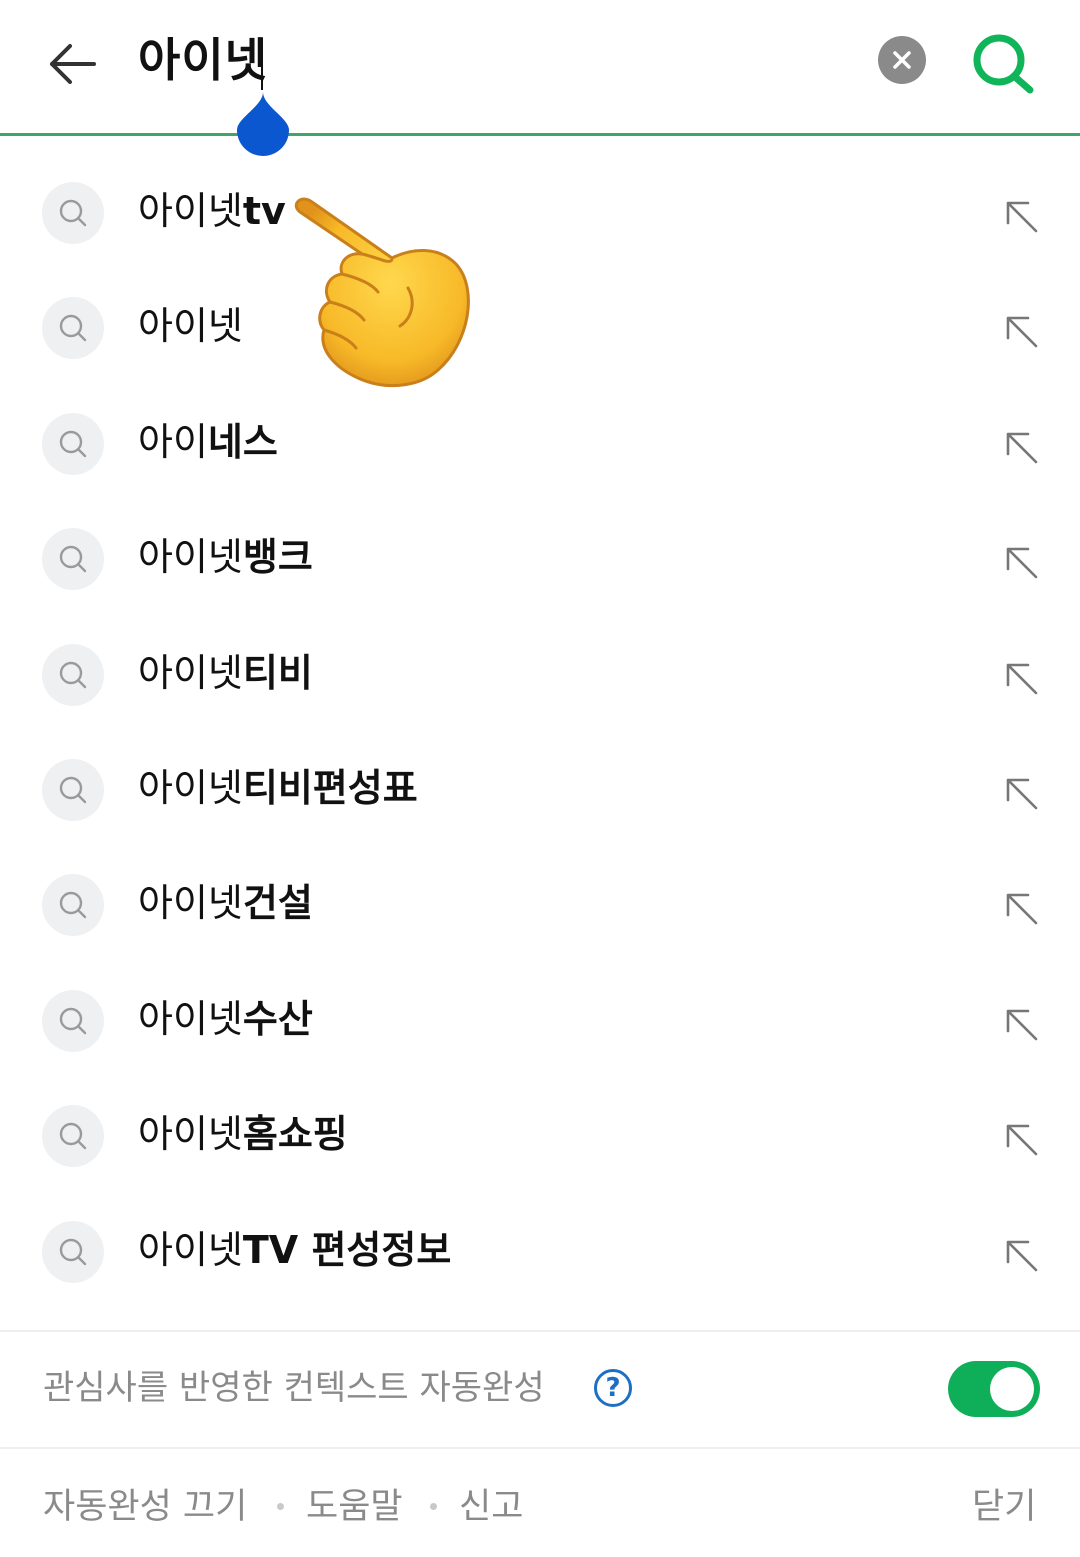 Image resolution: width=1080 pixels, height=1557 pixels. Describe the element at coordinates (540, 1020) in the screenshot. I see `suggestion-item: 아이넷수산` at that location.